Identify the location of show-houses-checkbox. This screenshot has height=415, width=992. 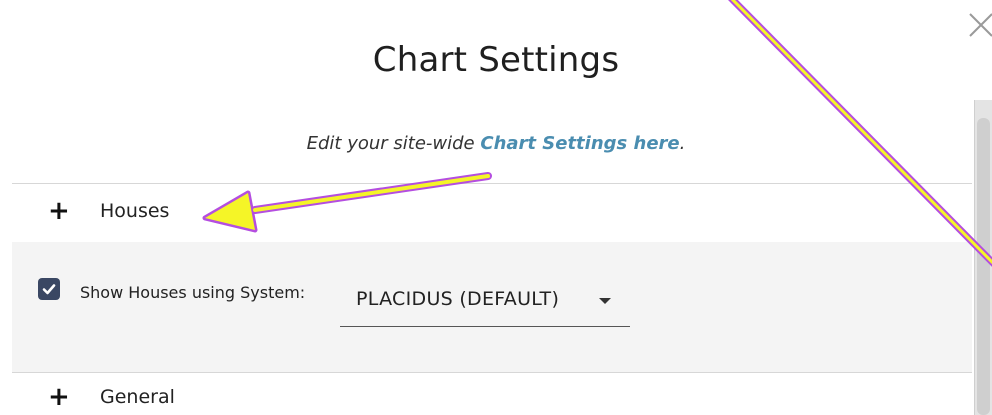
(49, 289).